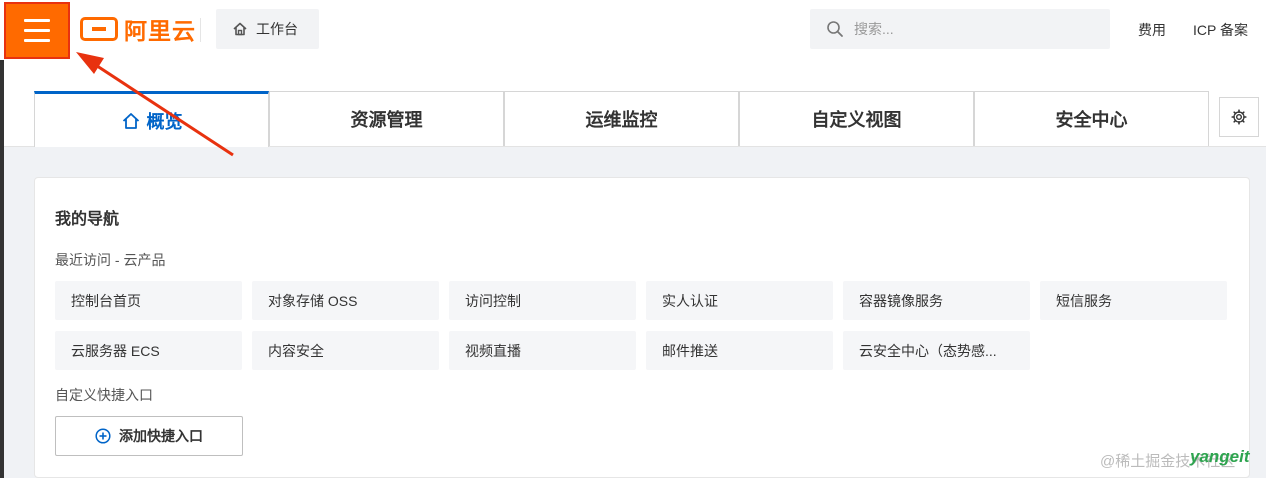 Image resolution: width=1266 pixels, height=478 pixels. I want to click on plus-circle-icon, so click(103, 436).